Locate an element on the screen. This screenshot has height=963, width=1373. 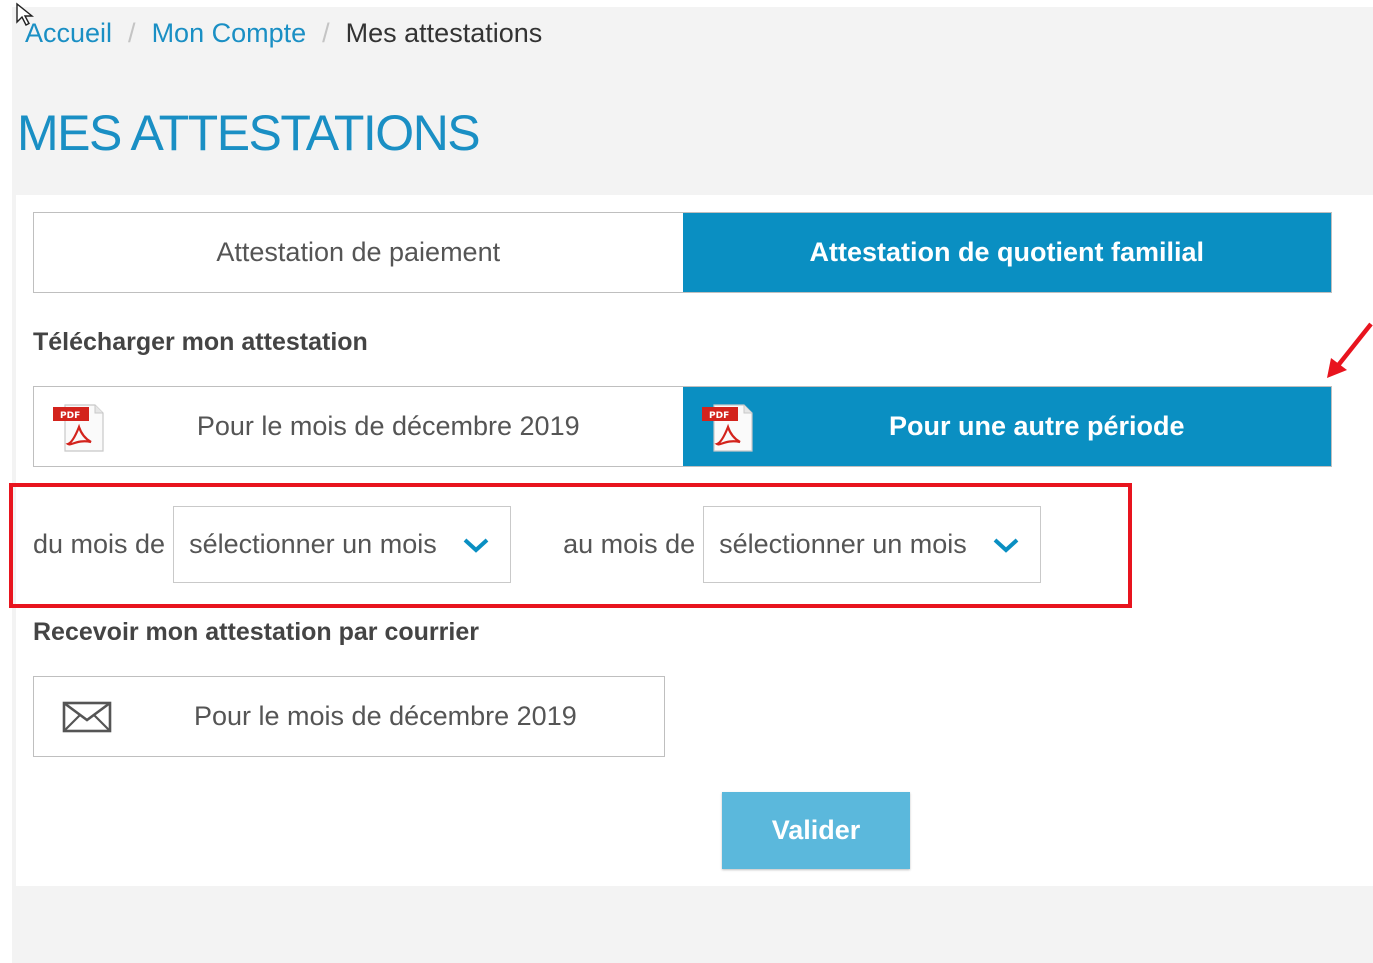
breadcrumb: Accueil / Mon Compte / Mes attestations is located at coordinates (283, 33).